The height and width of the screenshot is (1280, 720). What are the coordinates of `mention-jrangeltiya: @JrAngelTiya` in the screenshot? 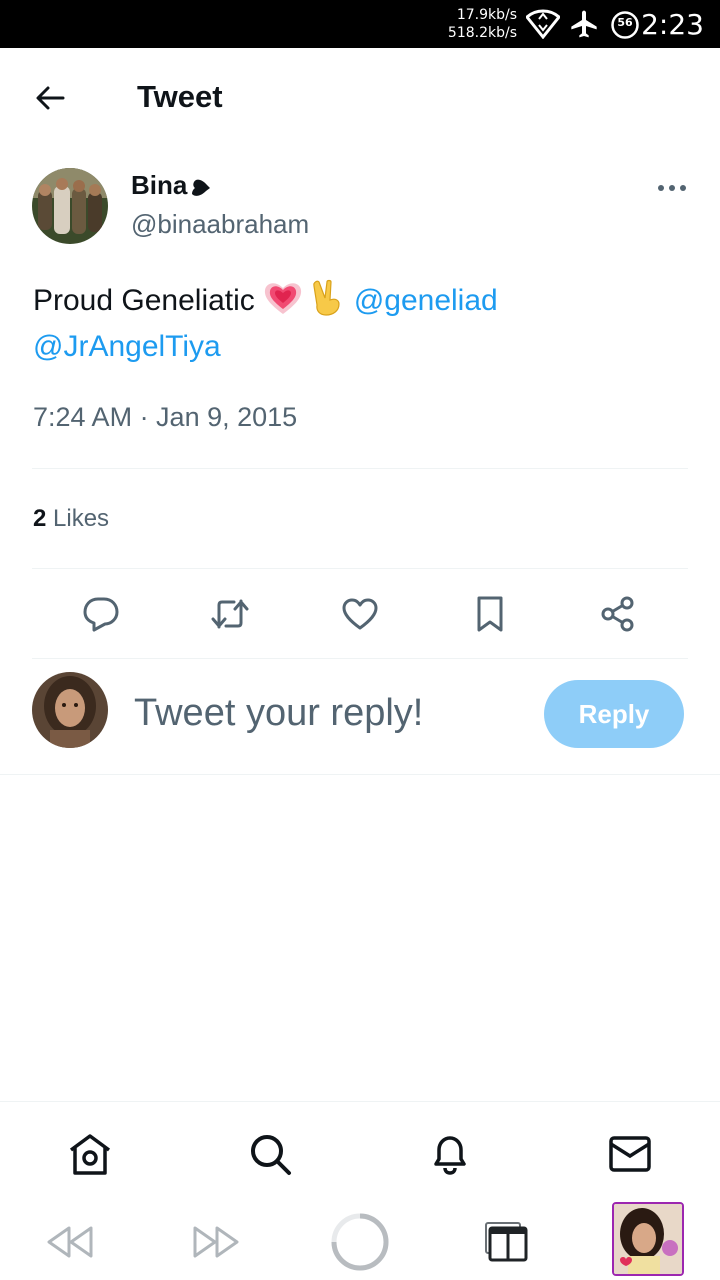 It's located at (127, 346).